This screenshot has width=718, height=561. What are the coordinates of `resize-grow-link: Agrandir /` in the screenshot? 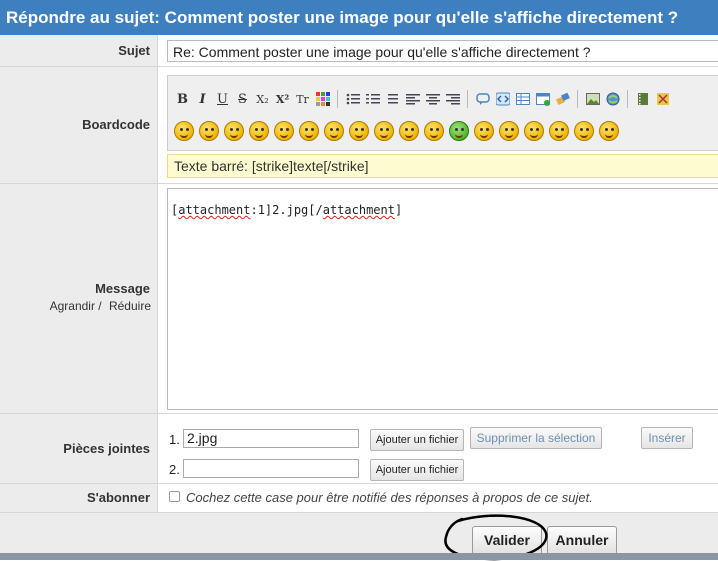 It's located at (76, 306).